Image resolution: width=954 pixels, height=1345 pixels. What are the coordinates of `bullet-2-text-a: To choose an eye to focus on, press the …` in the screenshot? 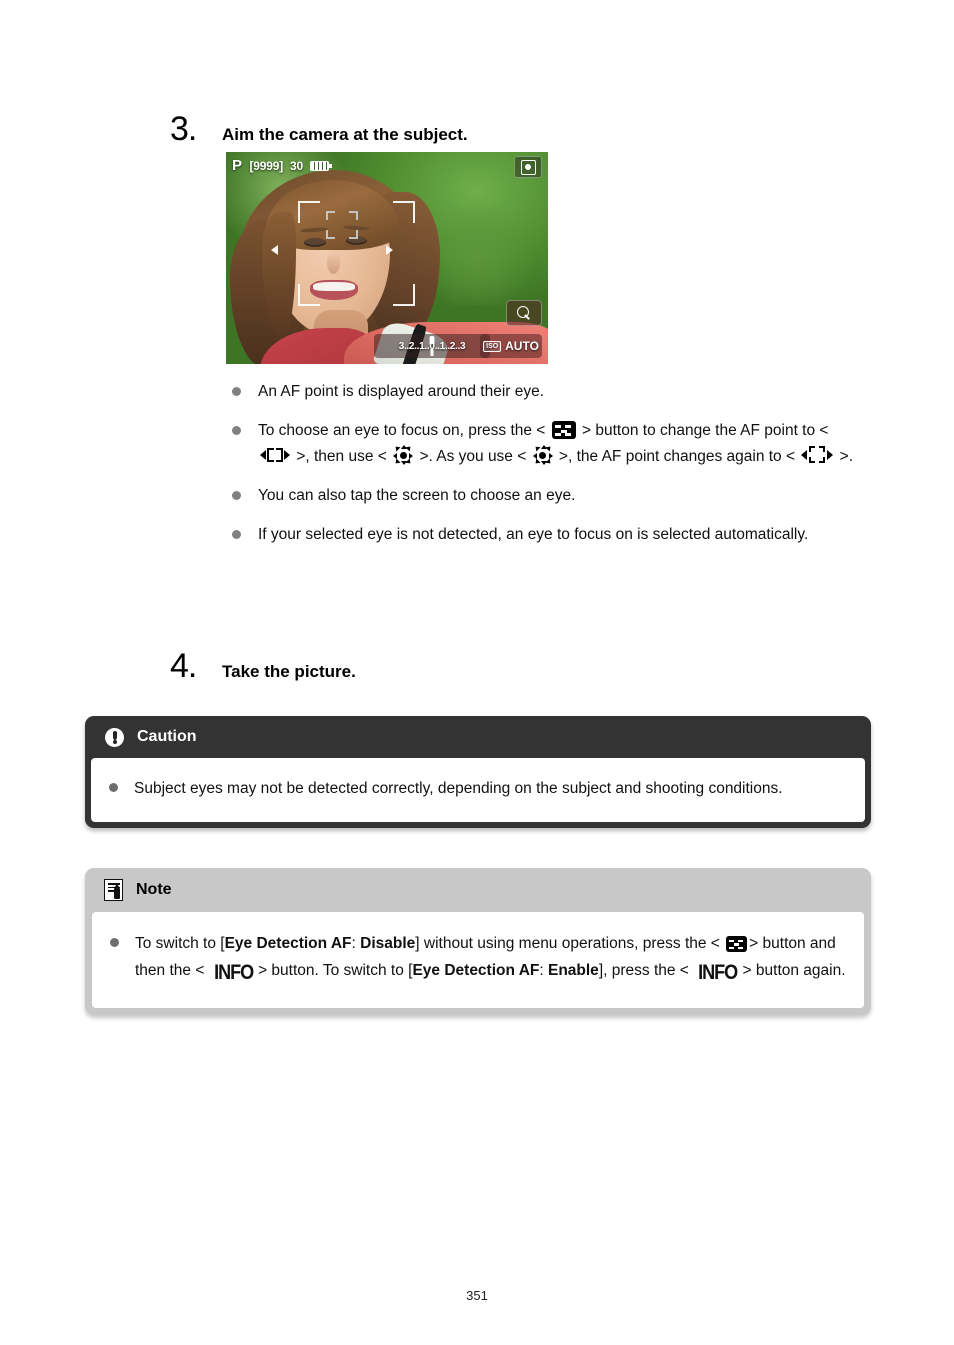 It's located at (402, 430).